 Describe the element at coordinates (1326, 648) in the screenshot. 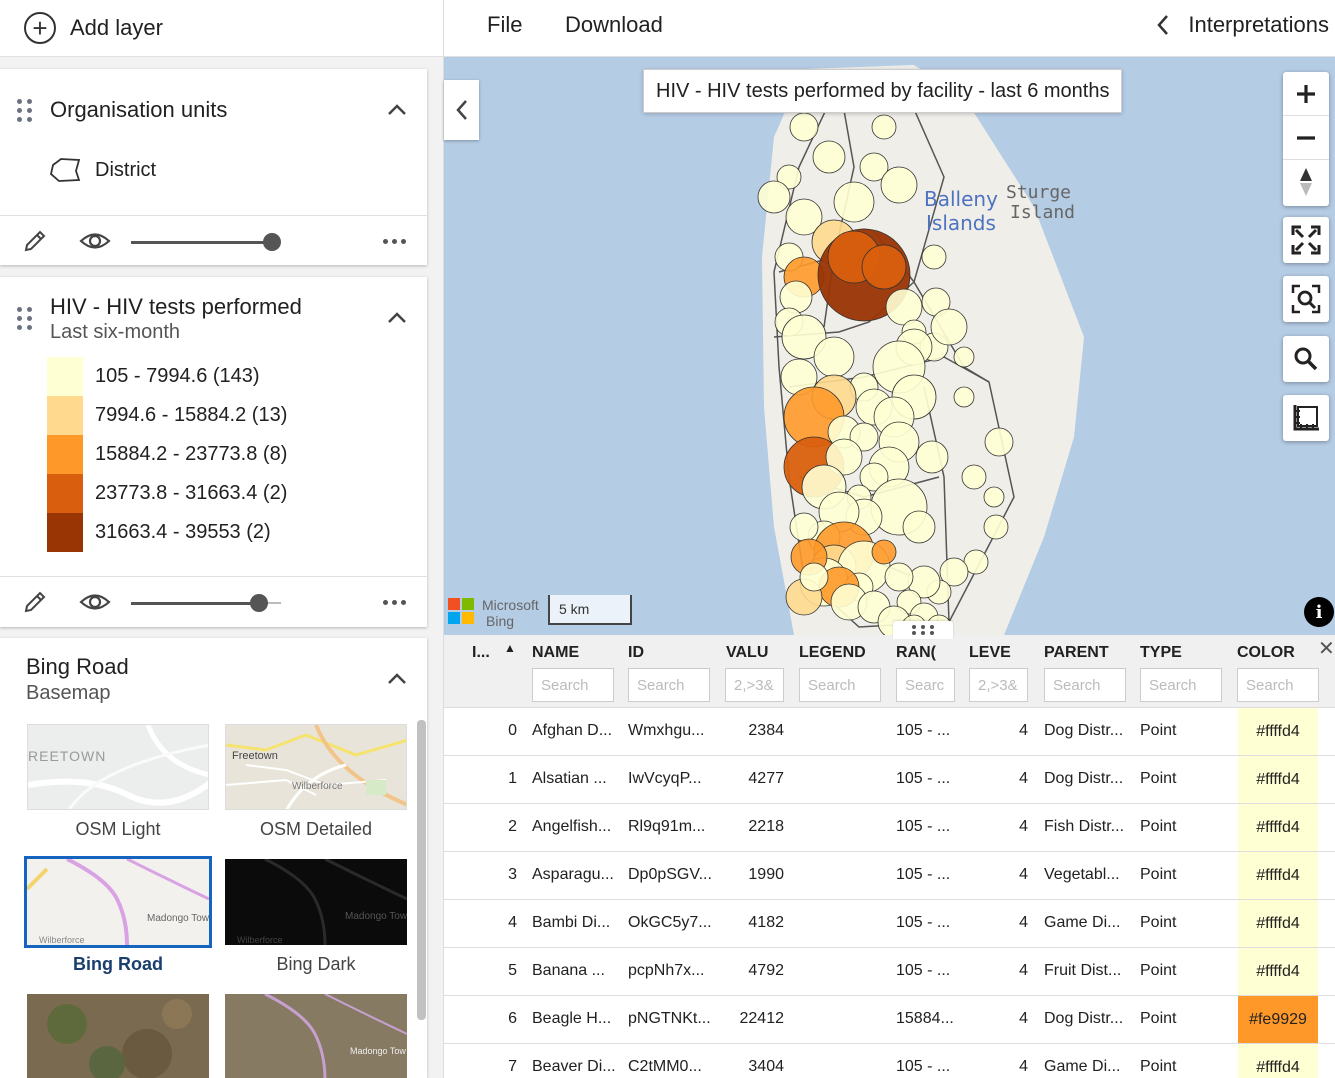

I see `close-table-icon: ✕` at that location.